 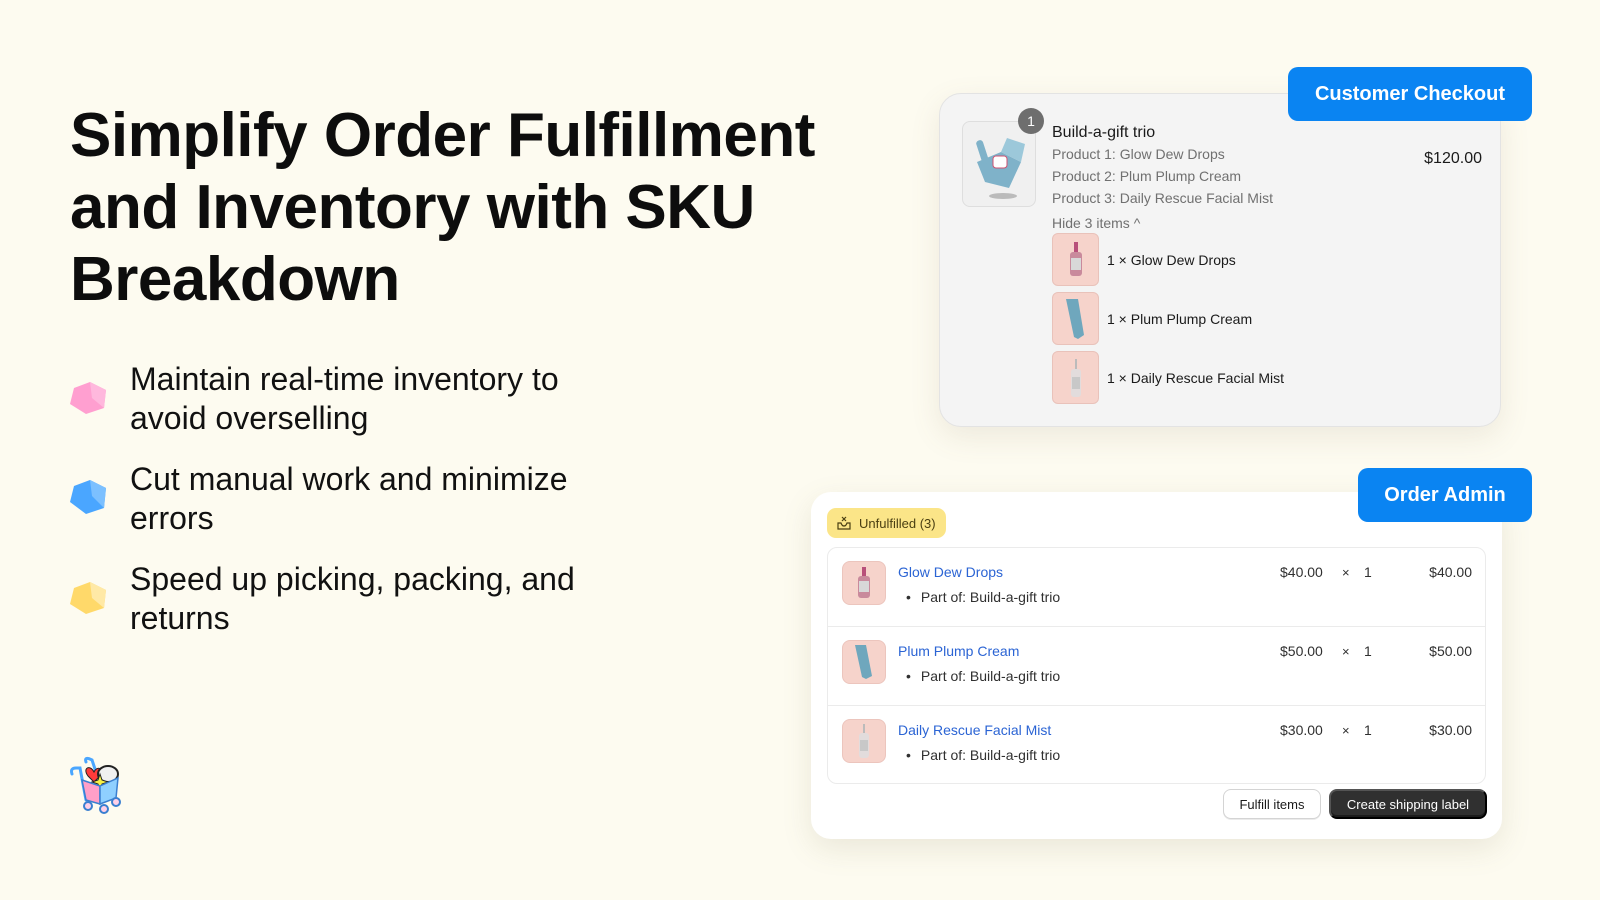 What do you see at coordinates (1096, 223) in the screenshot?
I see `hide-items-toggle: Hide 3 items ^` at bounding box center [1096, 223].